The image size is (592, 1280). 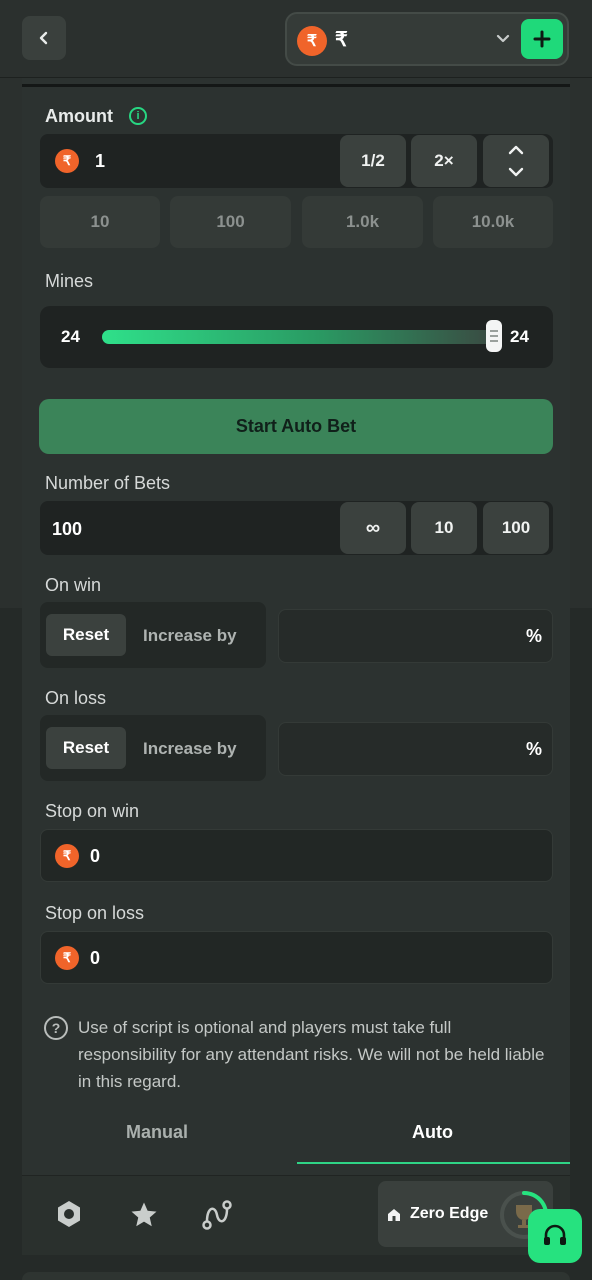 I want to click on start-auto-bet-button: Start Auto Bet, so click(x=296, y=426).